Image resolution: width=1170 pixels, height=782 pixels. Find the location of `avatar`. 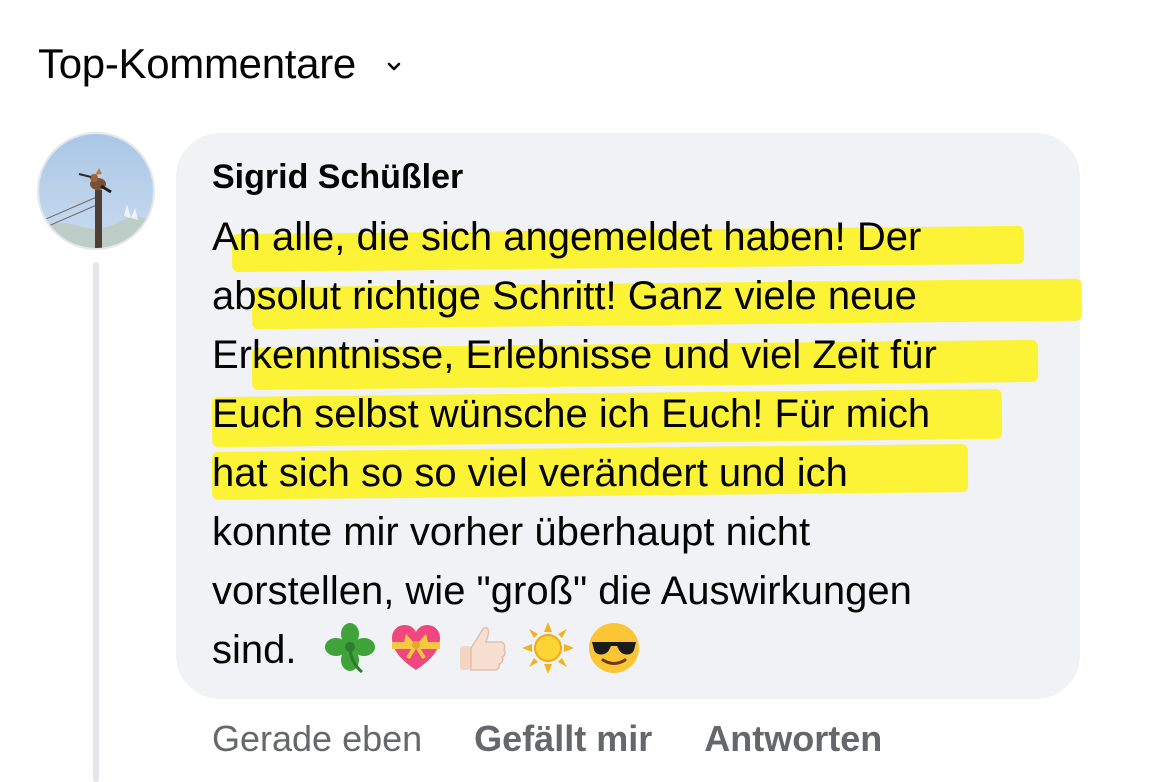

avatar is located at coordinates (96, 191).